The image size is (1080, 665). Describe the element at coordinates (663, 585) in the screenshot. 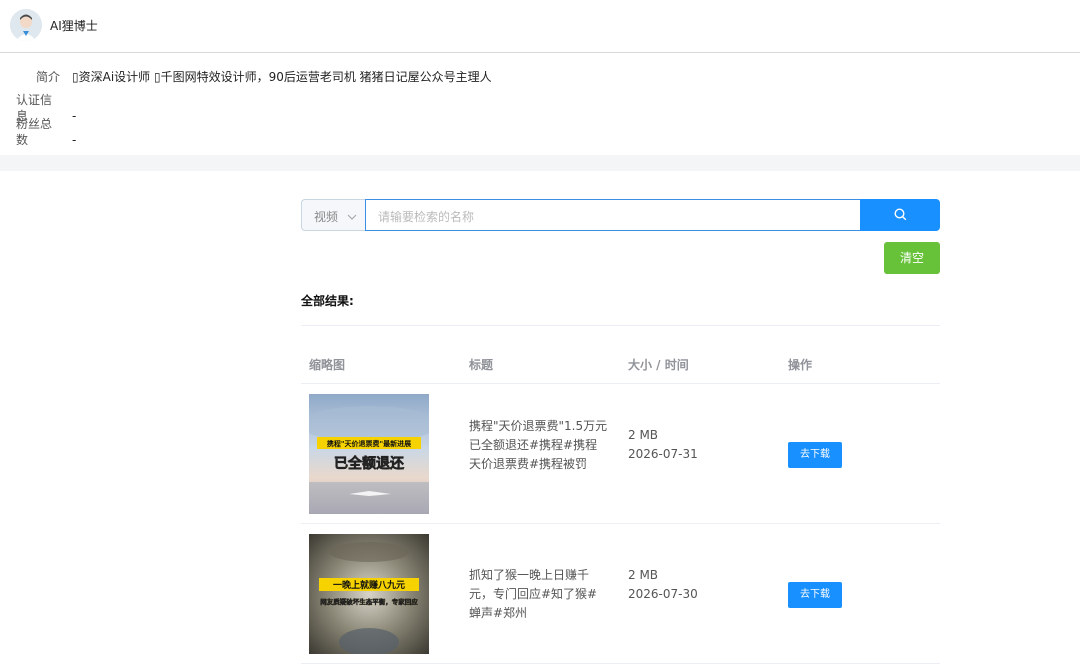

I see `row-size-time: 2 MB 2026-07-30` at that location.